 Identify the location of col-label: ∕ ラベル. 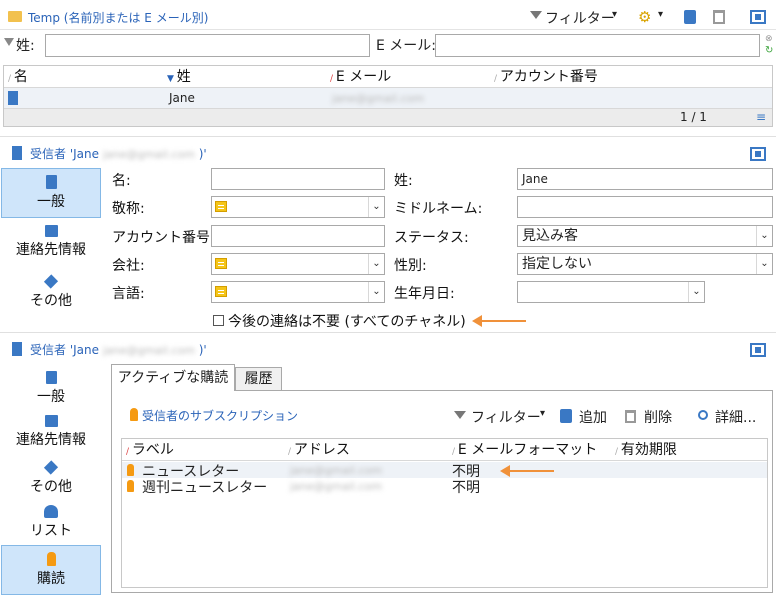
(150, 450).